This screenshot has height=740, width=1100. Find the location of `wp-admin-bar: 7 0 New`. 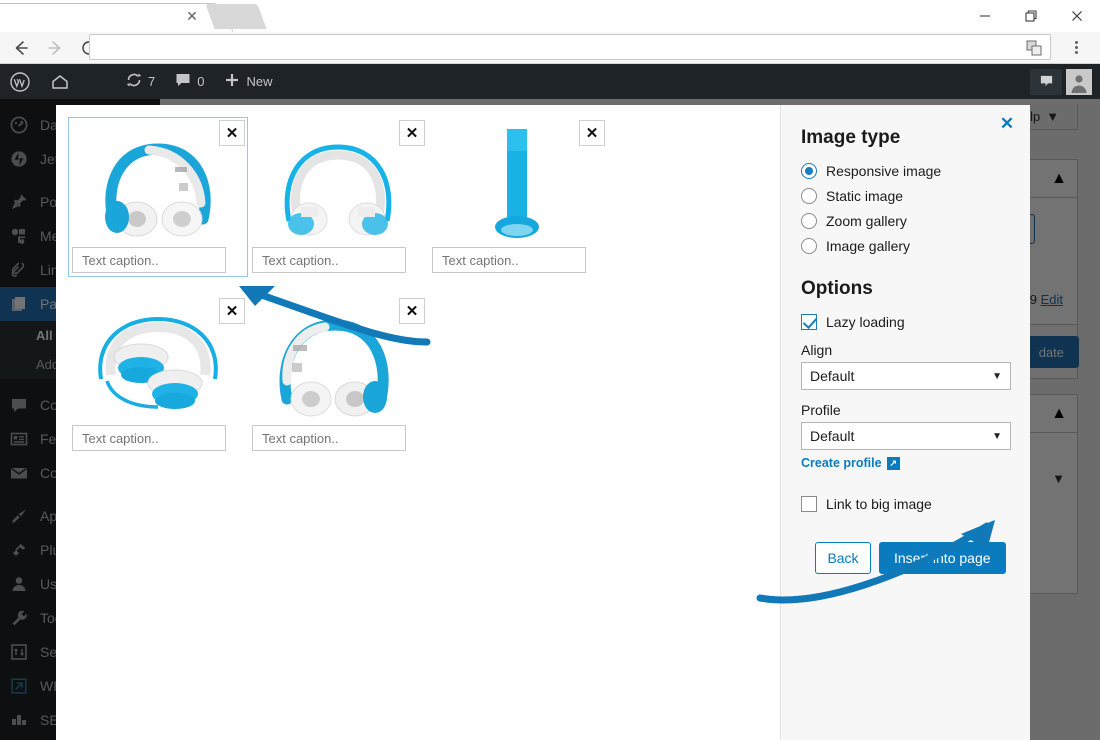

wp-admin-bar: 7 0 New is located at coordinates (550, 81).